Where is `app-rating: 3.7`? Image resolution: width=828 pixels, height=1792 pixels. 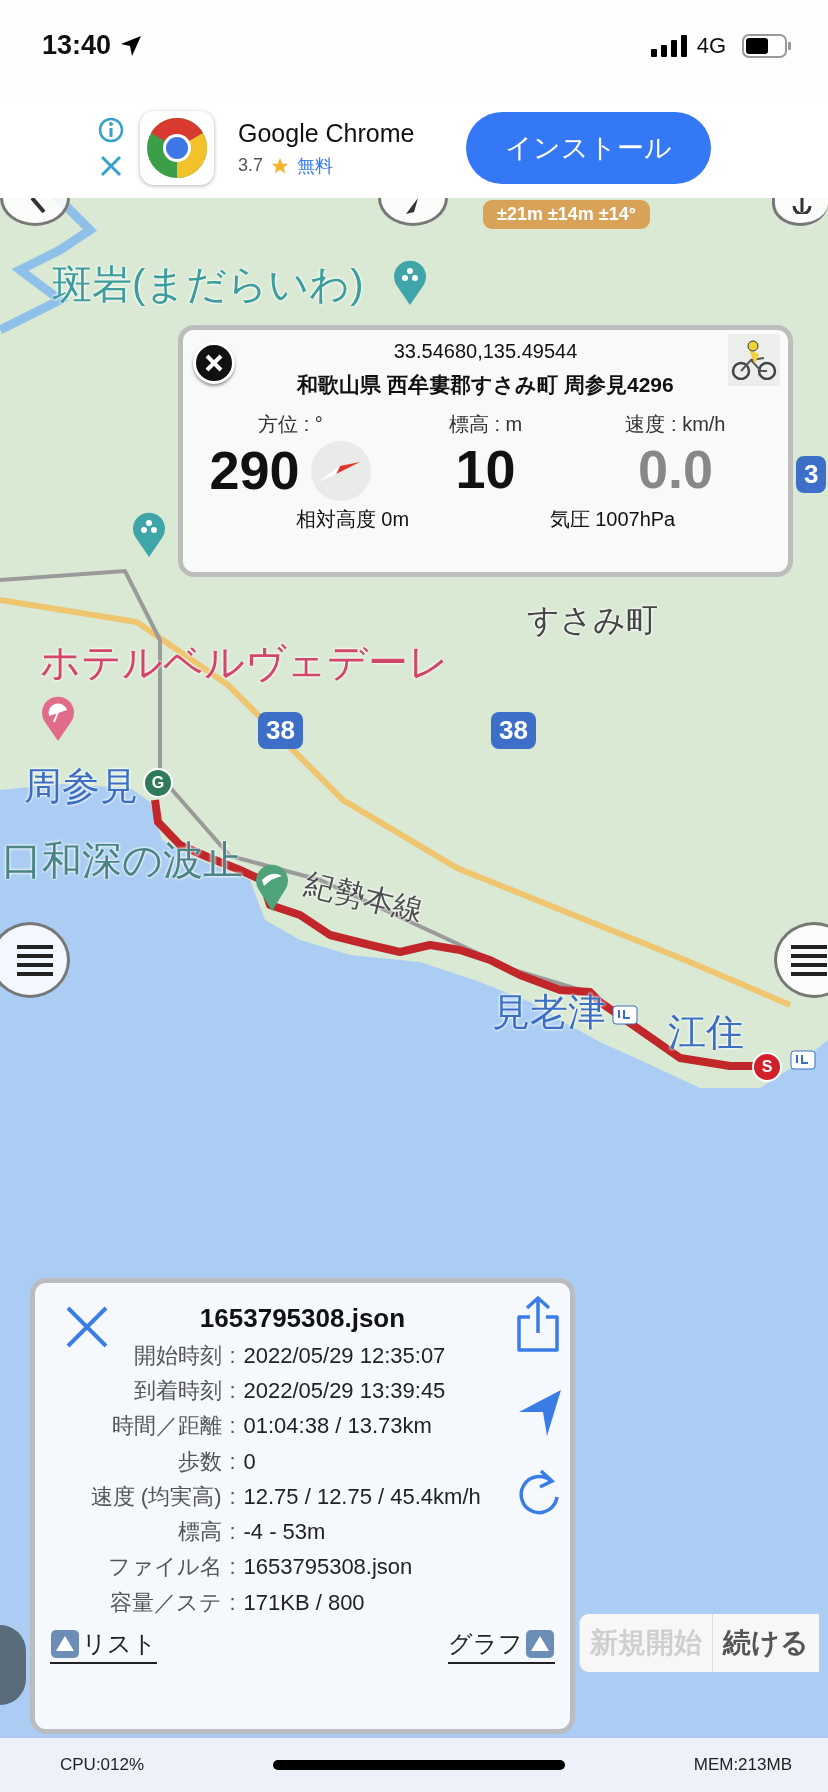 app-rating: 3.7 is located at coordinates (251, 165).